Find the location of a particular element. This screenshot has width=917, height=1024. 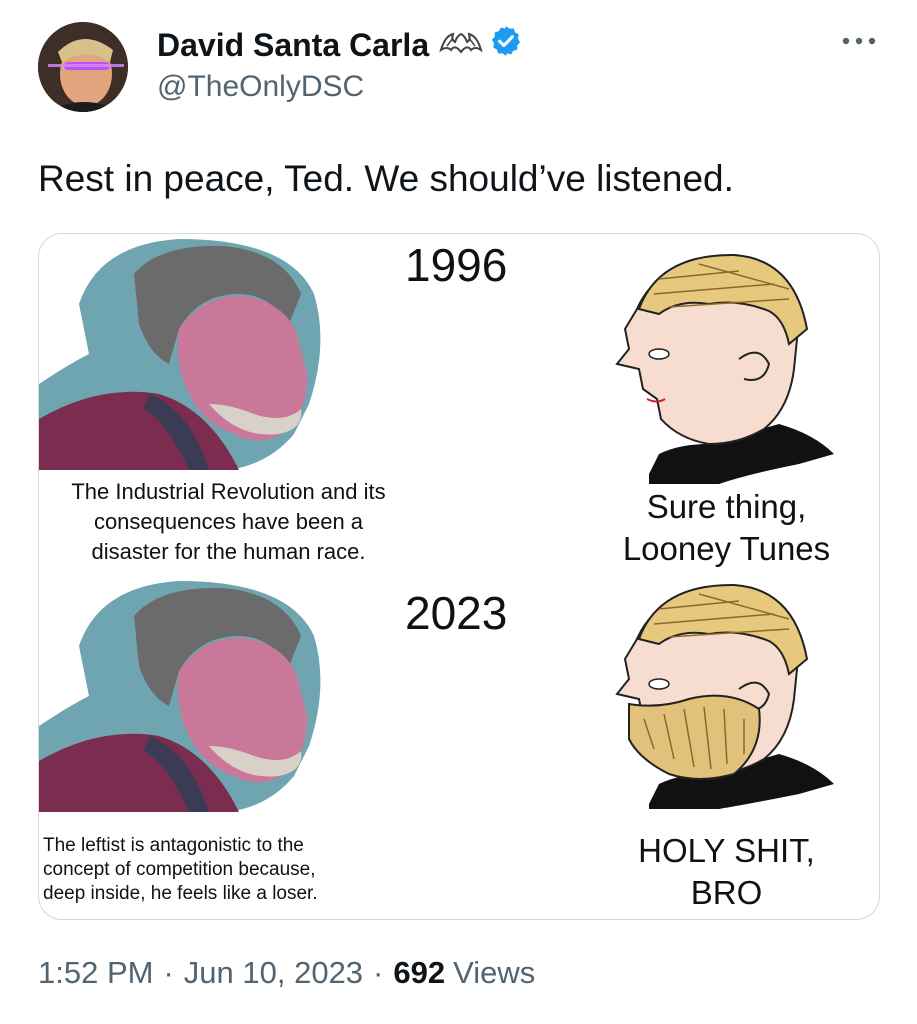

author-name: David Santa Carla is located at coordinates (293, 45).